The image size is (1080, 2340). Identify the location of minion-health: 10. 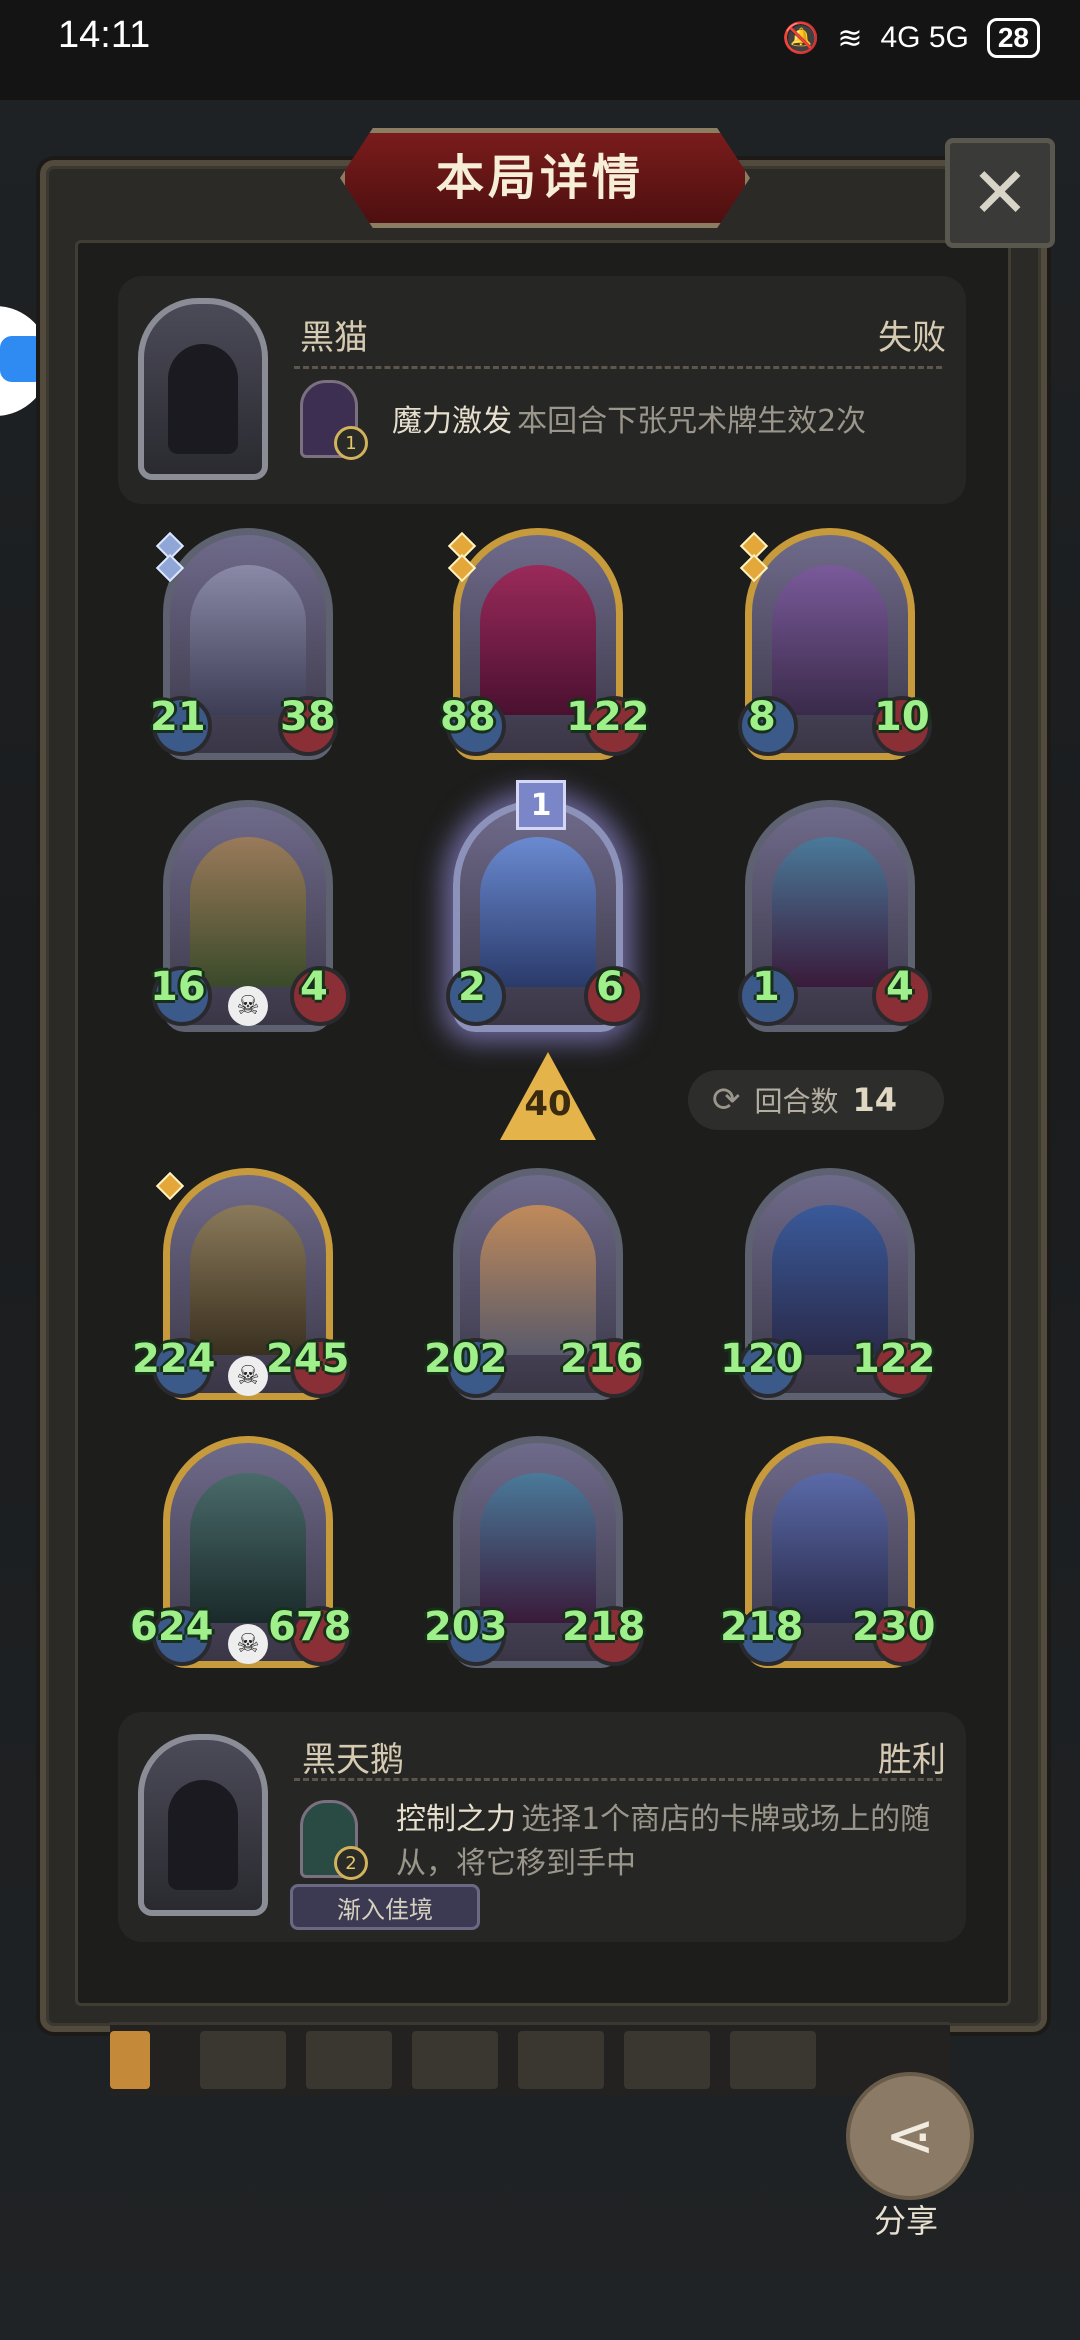
(902, 717).